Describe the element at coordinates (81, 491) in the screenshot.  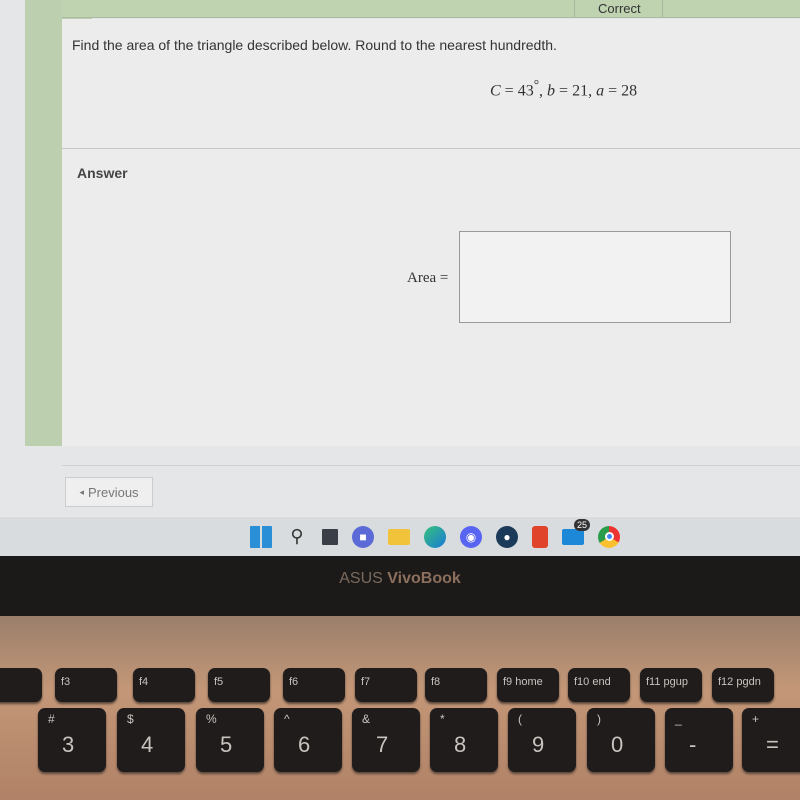
I see `chevron-left-icon: ◂` at that location.